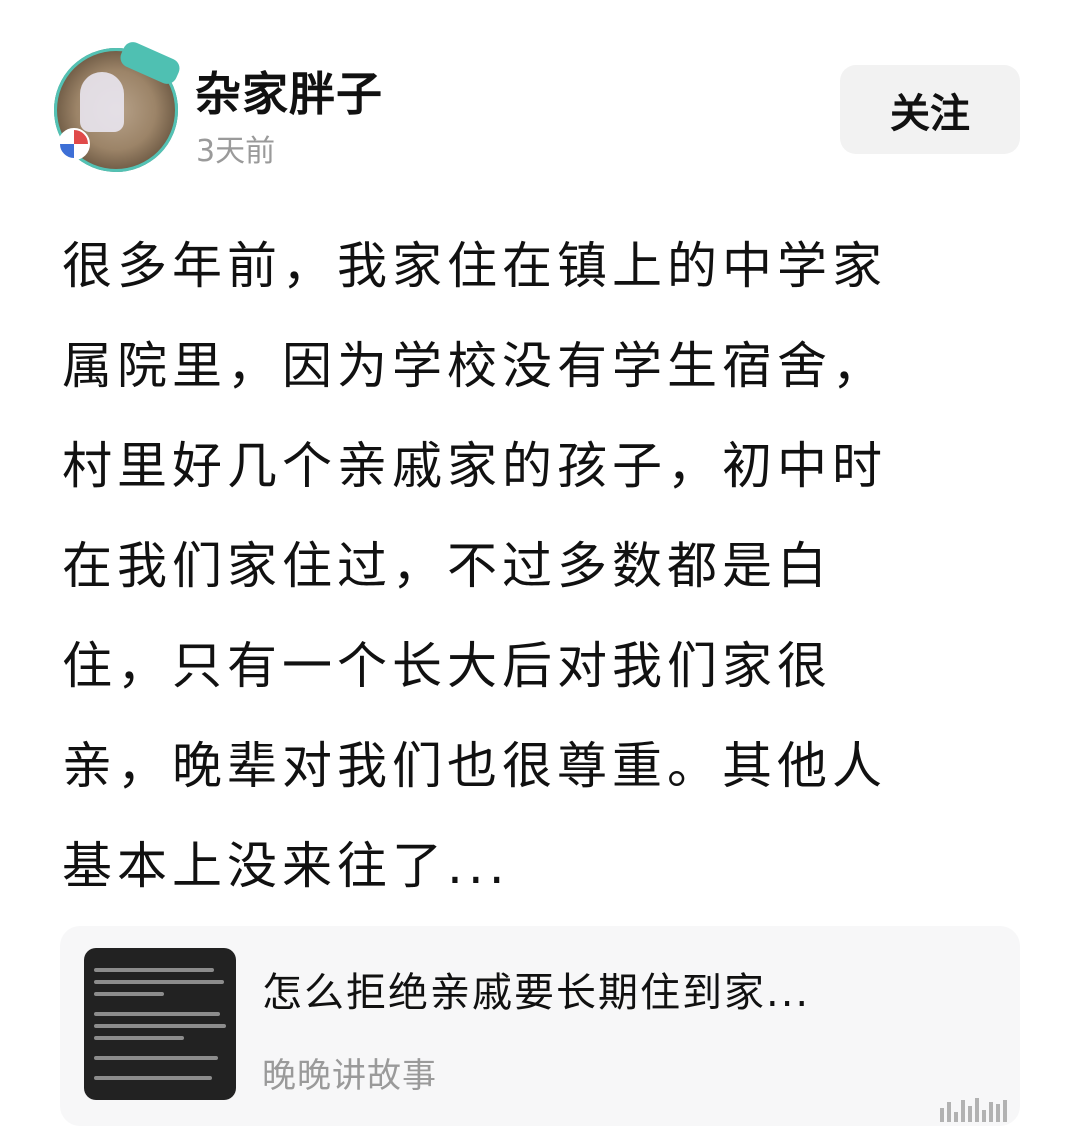  Describe the element at coordinates (289, 91) in the screenshot. I see `author-name: 杂家胖子` at that location.